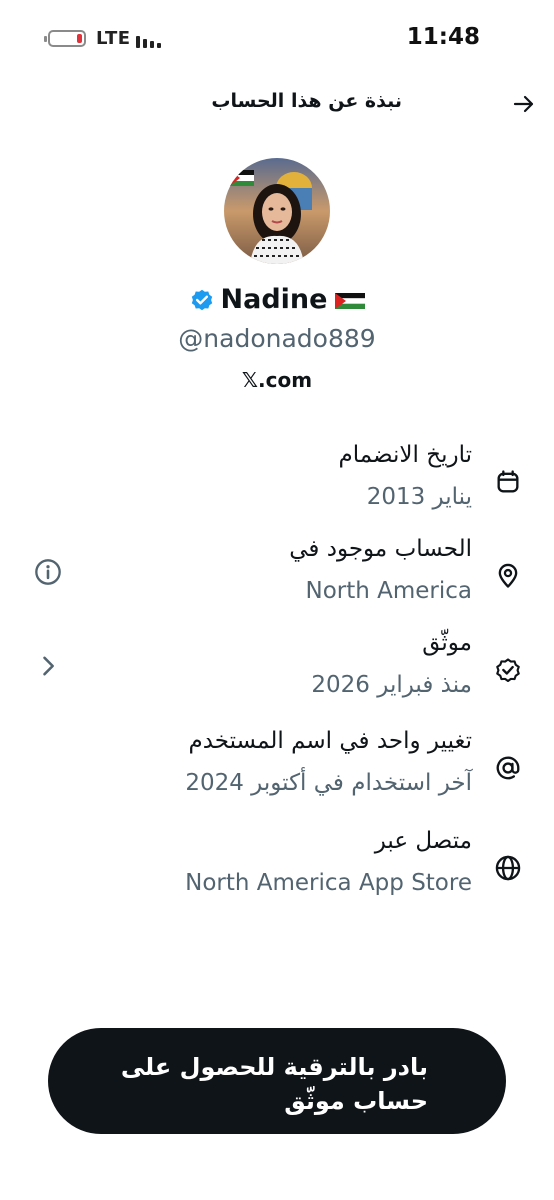  Describe the element at coordinates (508, 670) in the screenshot. I see `verified-check-icon` at that location.